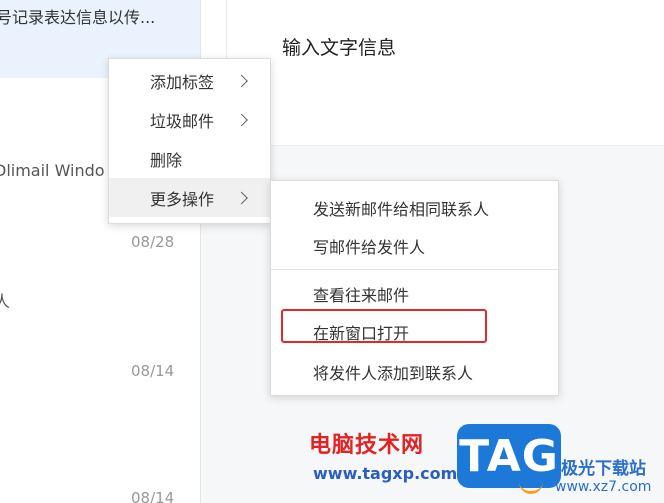  I want to click on menu-item-label: 发送新邮件给相同联系人, so click(401, 209).